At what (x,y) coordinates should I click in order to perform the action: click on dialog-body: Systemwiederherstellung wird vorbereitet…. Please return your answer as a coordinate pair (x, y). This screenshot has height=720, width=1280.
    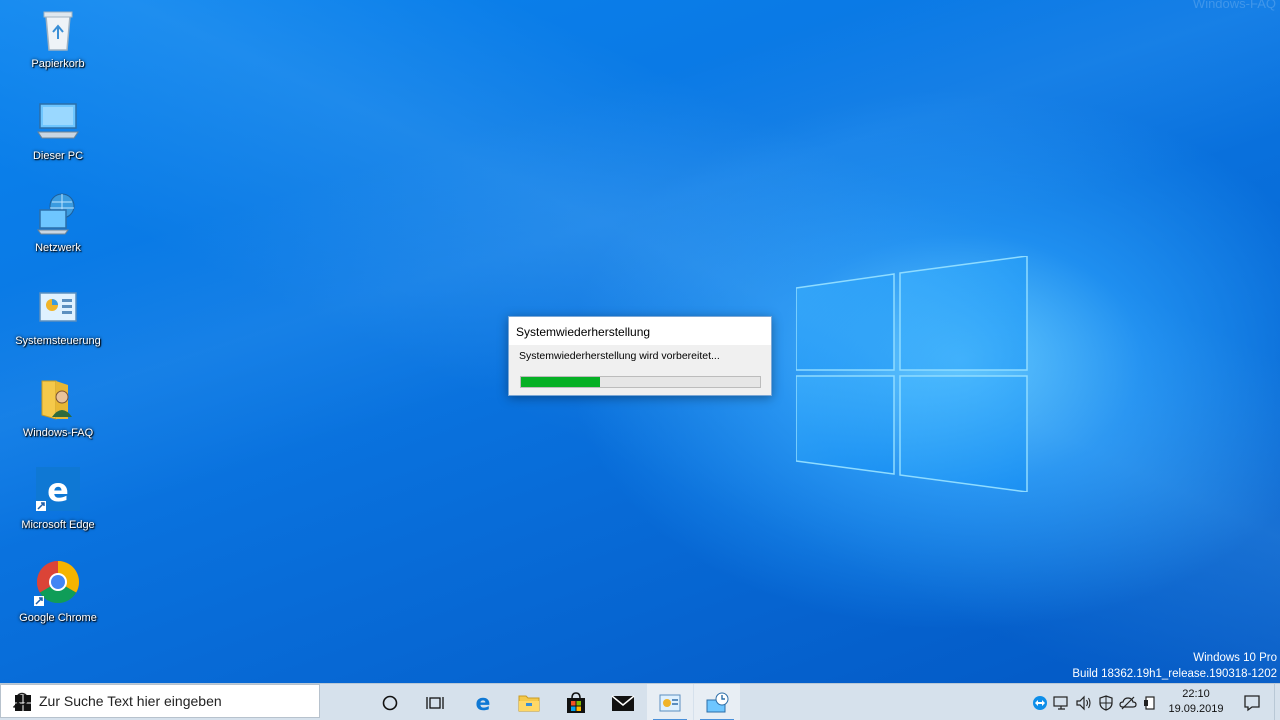
    Looking at the image, I should click on (640, 370).